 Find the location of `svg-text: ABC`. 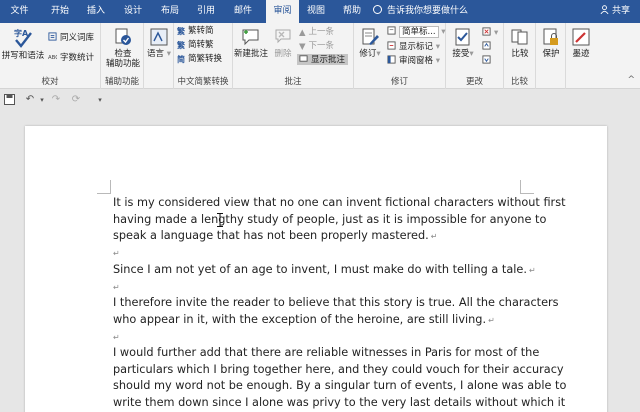

svg-text: ABC is located at coordinates (52, 58).